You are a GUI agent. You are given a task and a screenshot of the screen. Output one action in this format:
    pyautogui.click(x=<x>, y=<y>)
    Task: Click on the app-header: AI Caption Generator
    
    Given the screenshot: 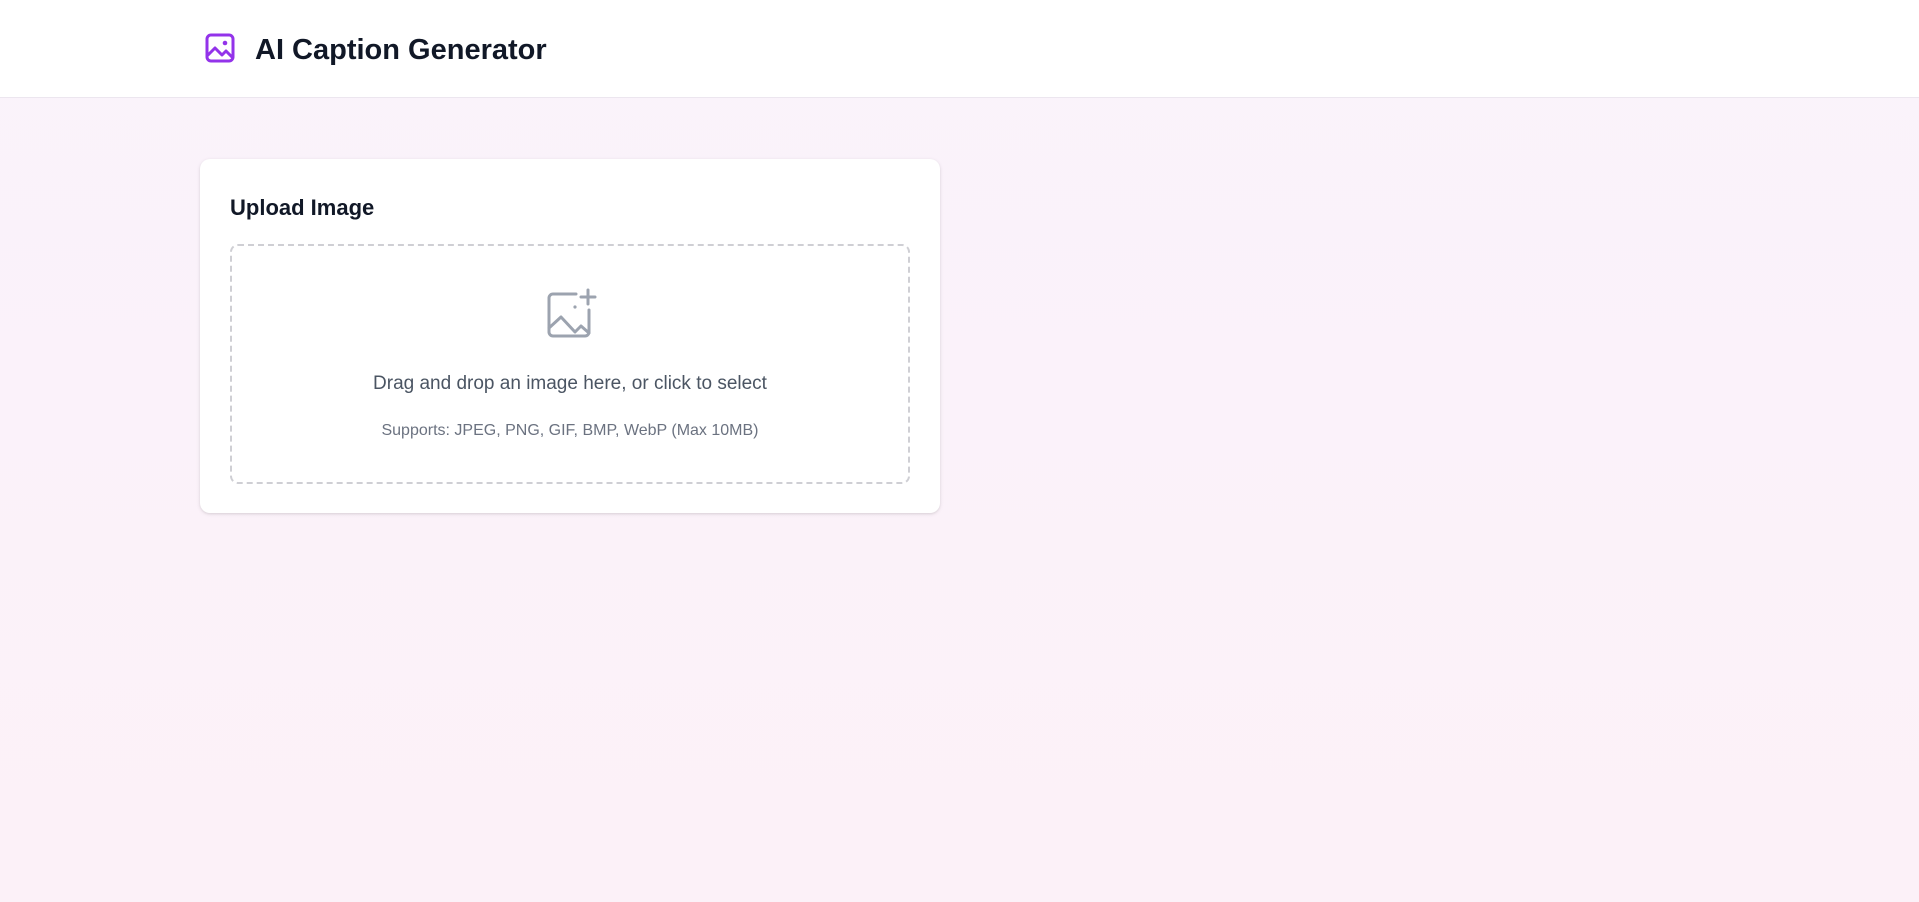 What is the action you would take?
    pyautogui.click(x=959, y=49)
    